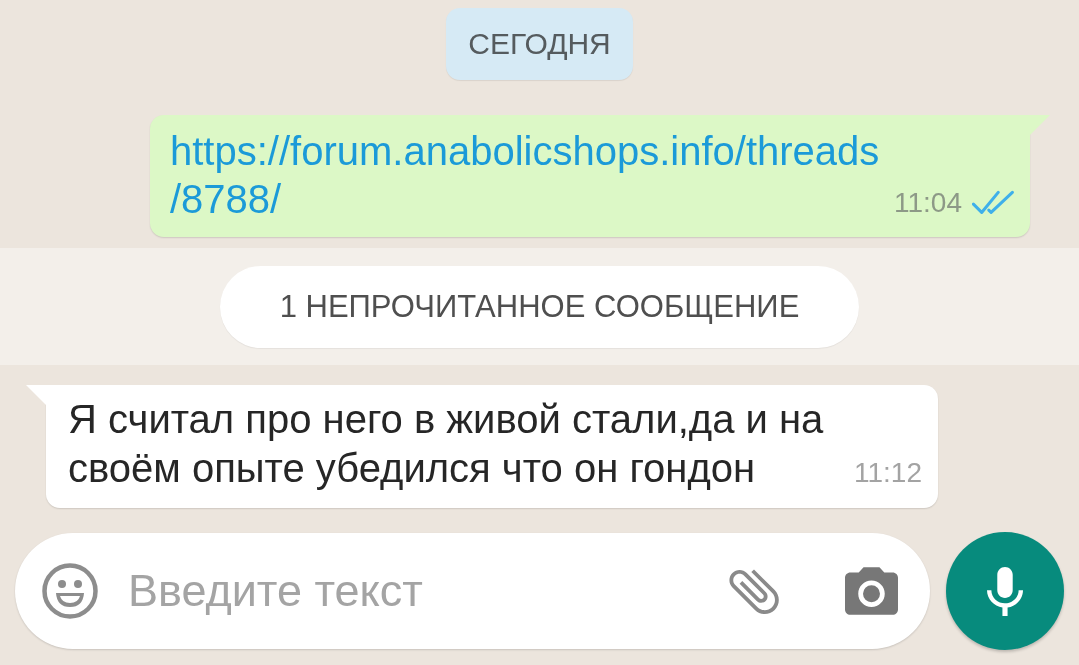 The width and height of the screenshot is (1079, 665). Describe the element at coordinates (446, 444) in the screenshot. I see `message-text: Я считал про него в живой стали,да и на своём опыте убедился что он гондон` at that location.